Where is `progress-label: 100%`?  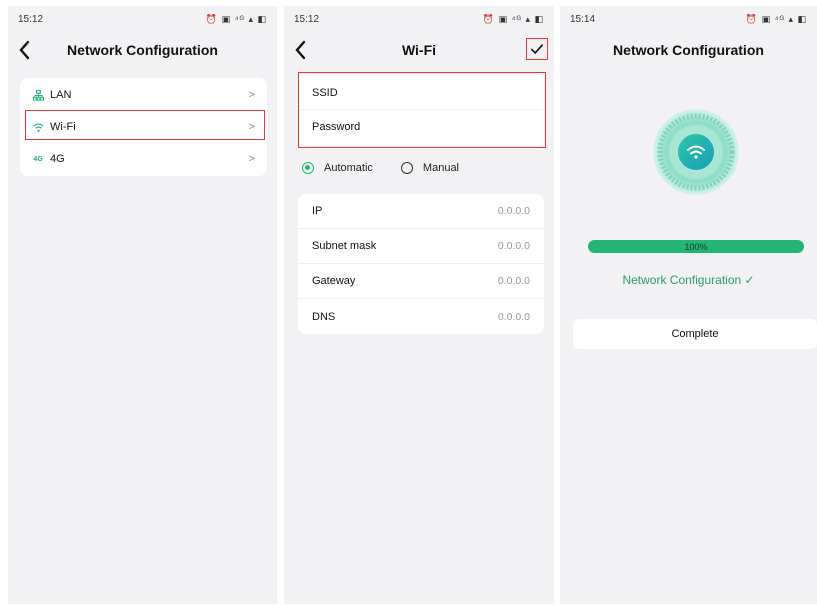
progress-label: 100% is located at coordinates (696, 246).